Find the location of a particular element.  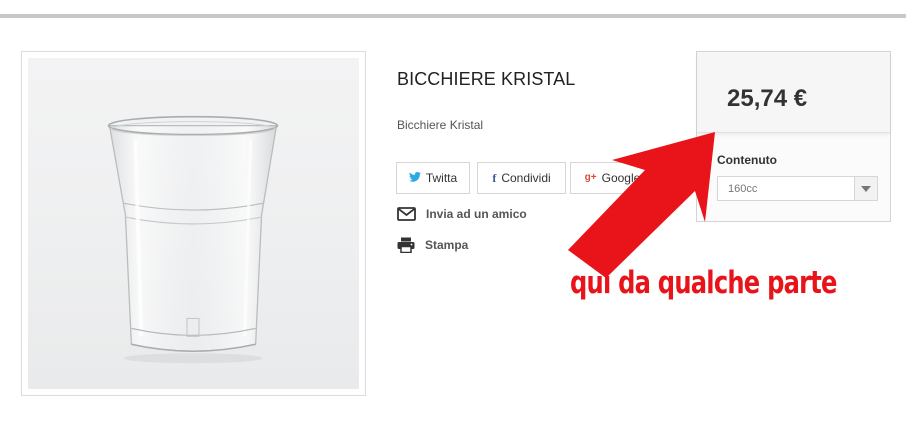

google-plus-share-label: Google+ is located at coordinates (624, 178).